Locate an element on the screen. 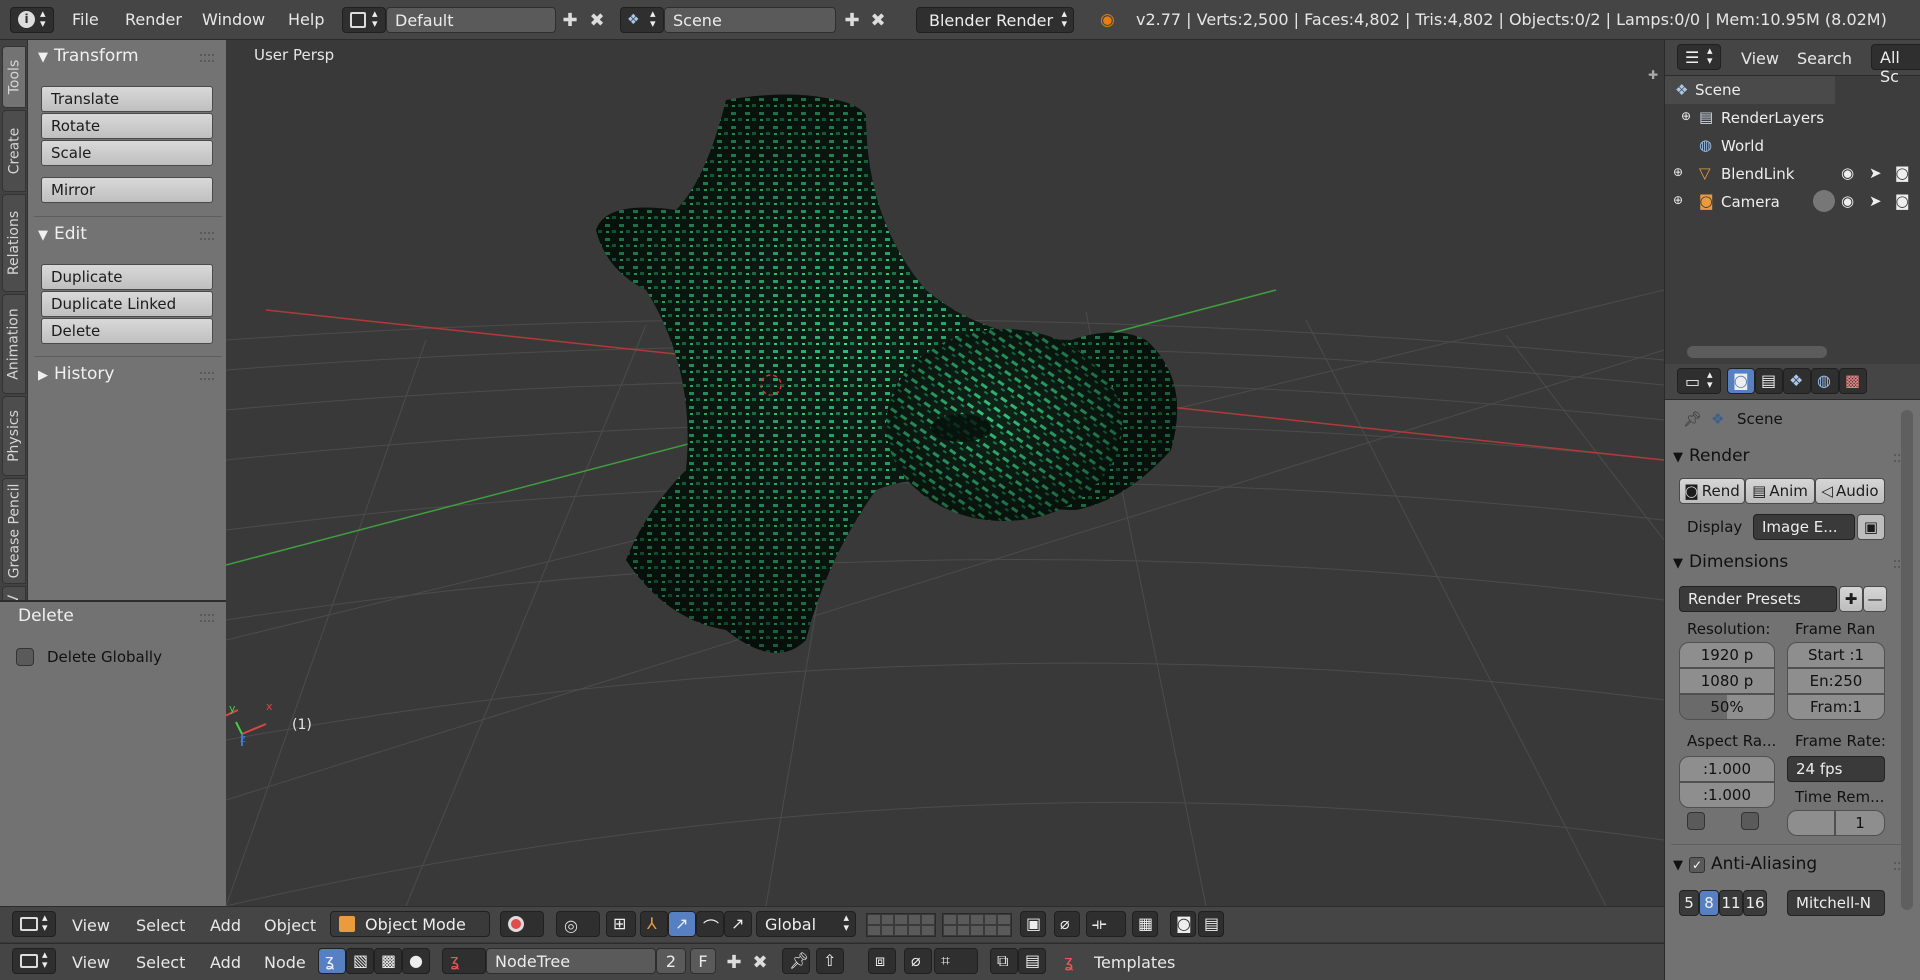 This screenshot has width=1920, height=980. anti-aliasing-checkbox: ✓ is located at coordinates (1697, 865).